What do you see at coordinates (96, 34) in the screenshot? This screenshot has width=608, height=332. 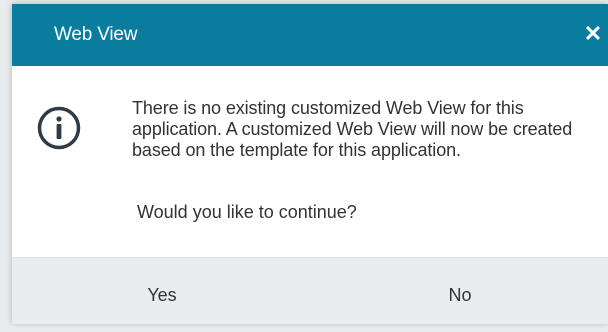 I see `dialog-title: Web View` at bounding box center [96, 34].